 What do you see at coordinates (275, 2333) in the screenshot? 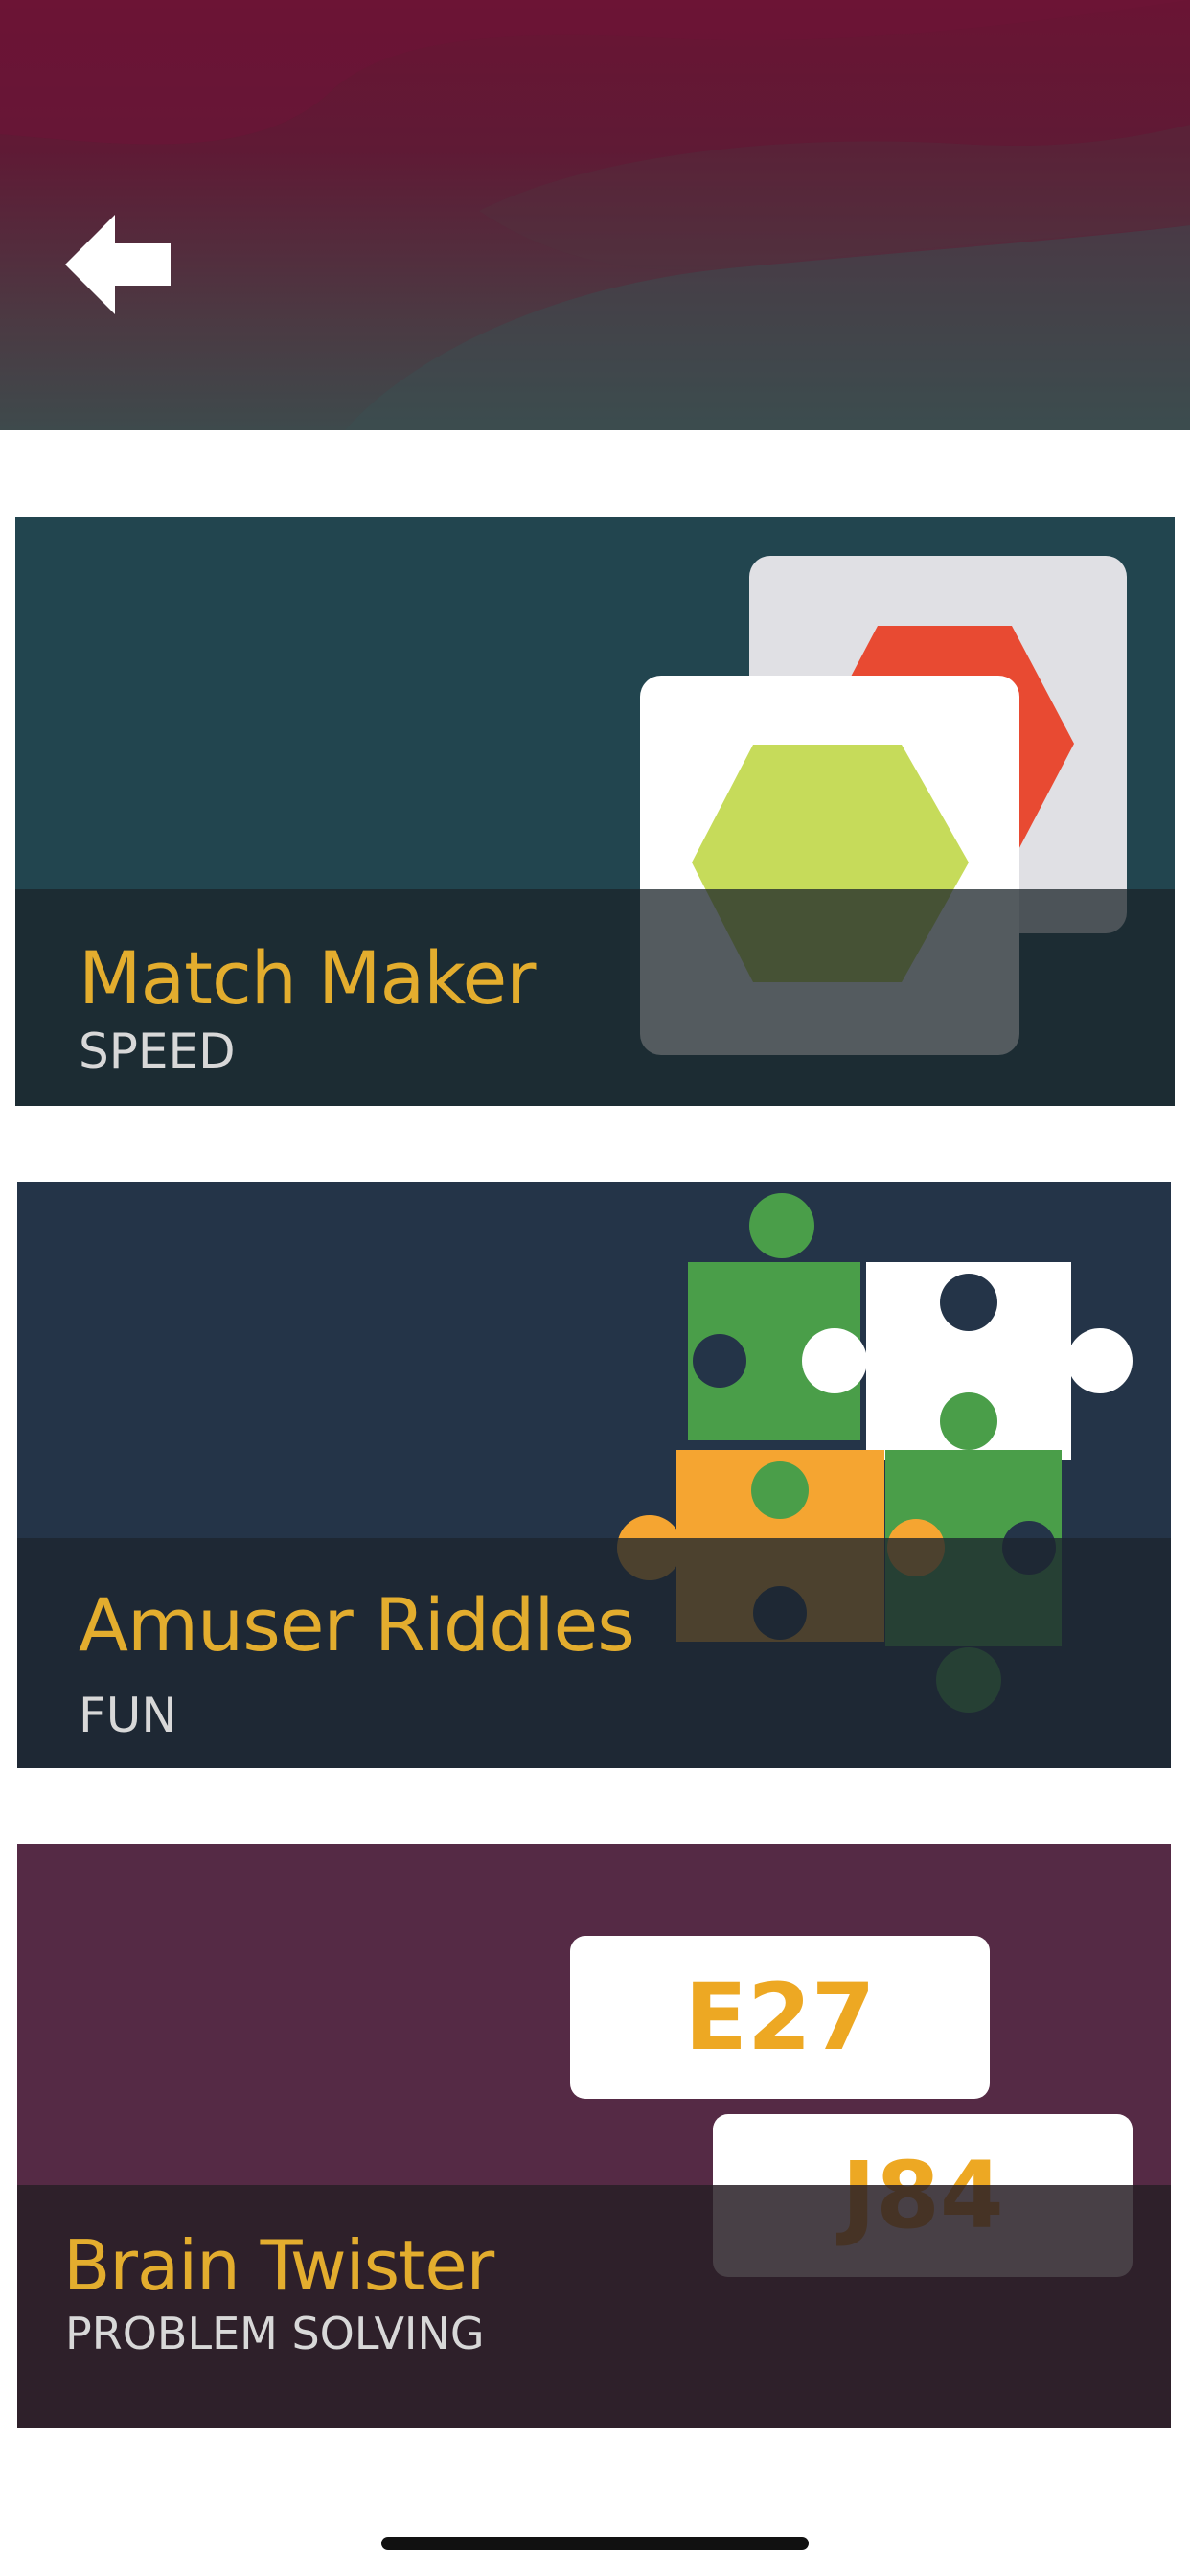
I see `card-subtitle: PROBLEM SOLVING` at bounding box center [275, 2333].